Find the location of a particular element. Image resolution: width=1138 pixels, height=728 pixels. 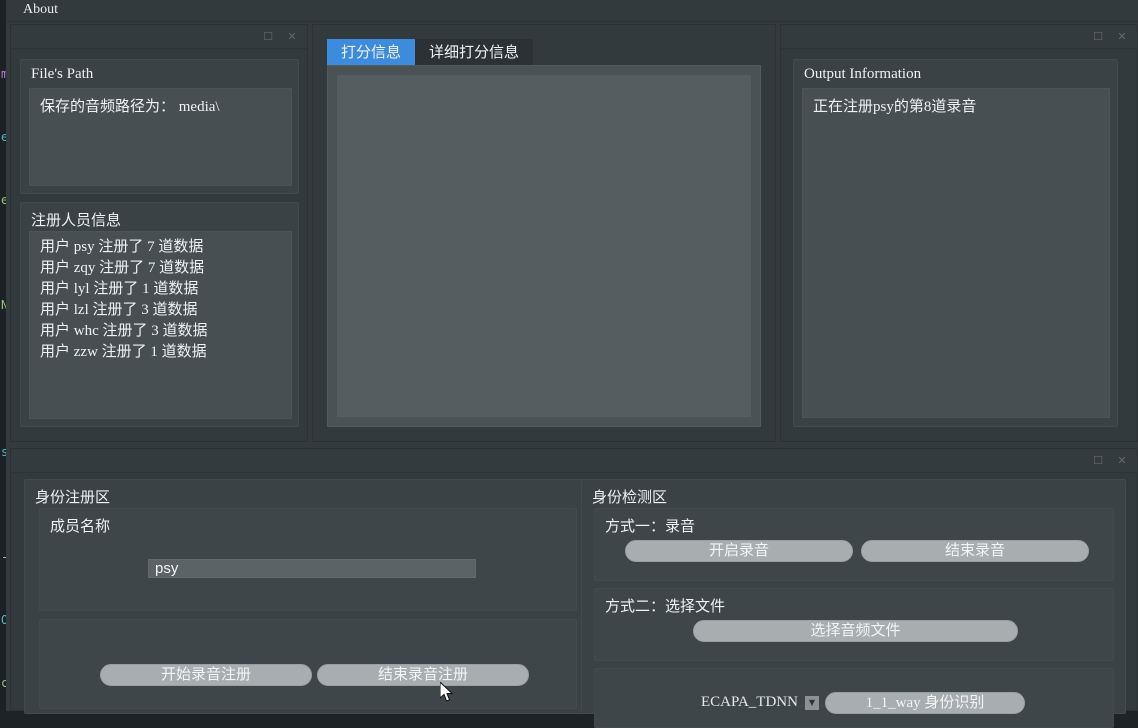

chevron-down-icon: ▼ is located at coordinates (811, 702).